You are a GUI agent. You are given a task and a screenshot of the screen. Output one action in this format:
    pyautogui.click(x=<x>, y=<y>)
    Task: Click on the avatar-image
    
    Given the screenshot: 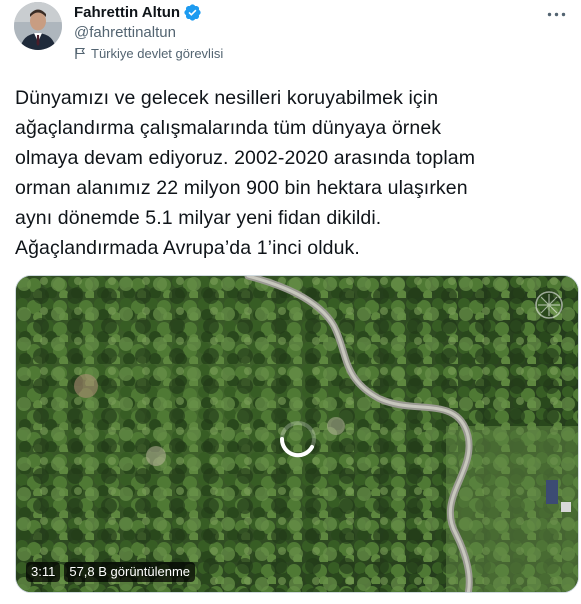 What is the action you would take?
    pyautogui.click(x=38, y=26)
    